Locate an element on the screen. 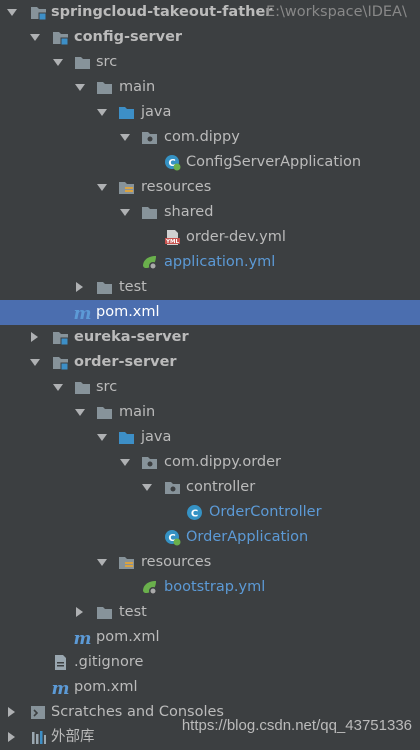  tree-node-pom-xml-selected: pom.xml is located at coordinates (210, 312).